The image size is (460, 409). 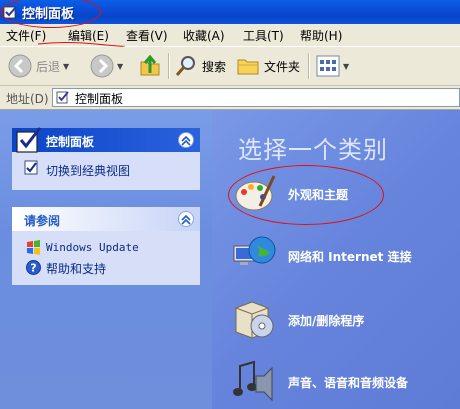 What do you see at coordinates (102, 66) in the screenshot?
I see `forward-arrow-icon` at bounding box center [102, 66].